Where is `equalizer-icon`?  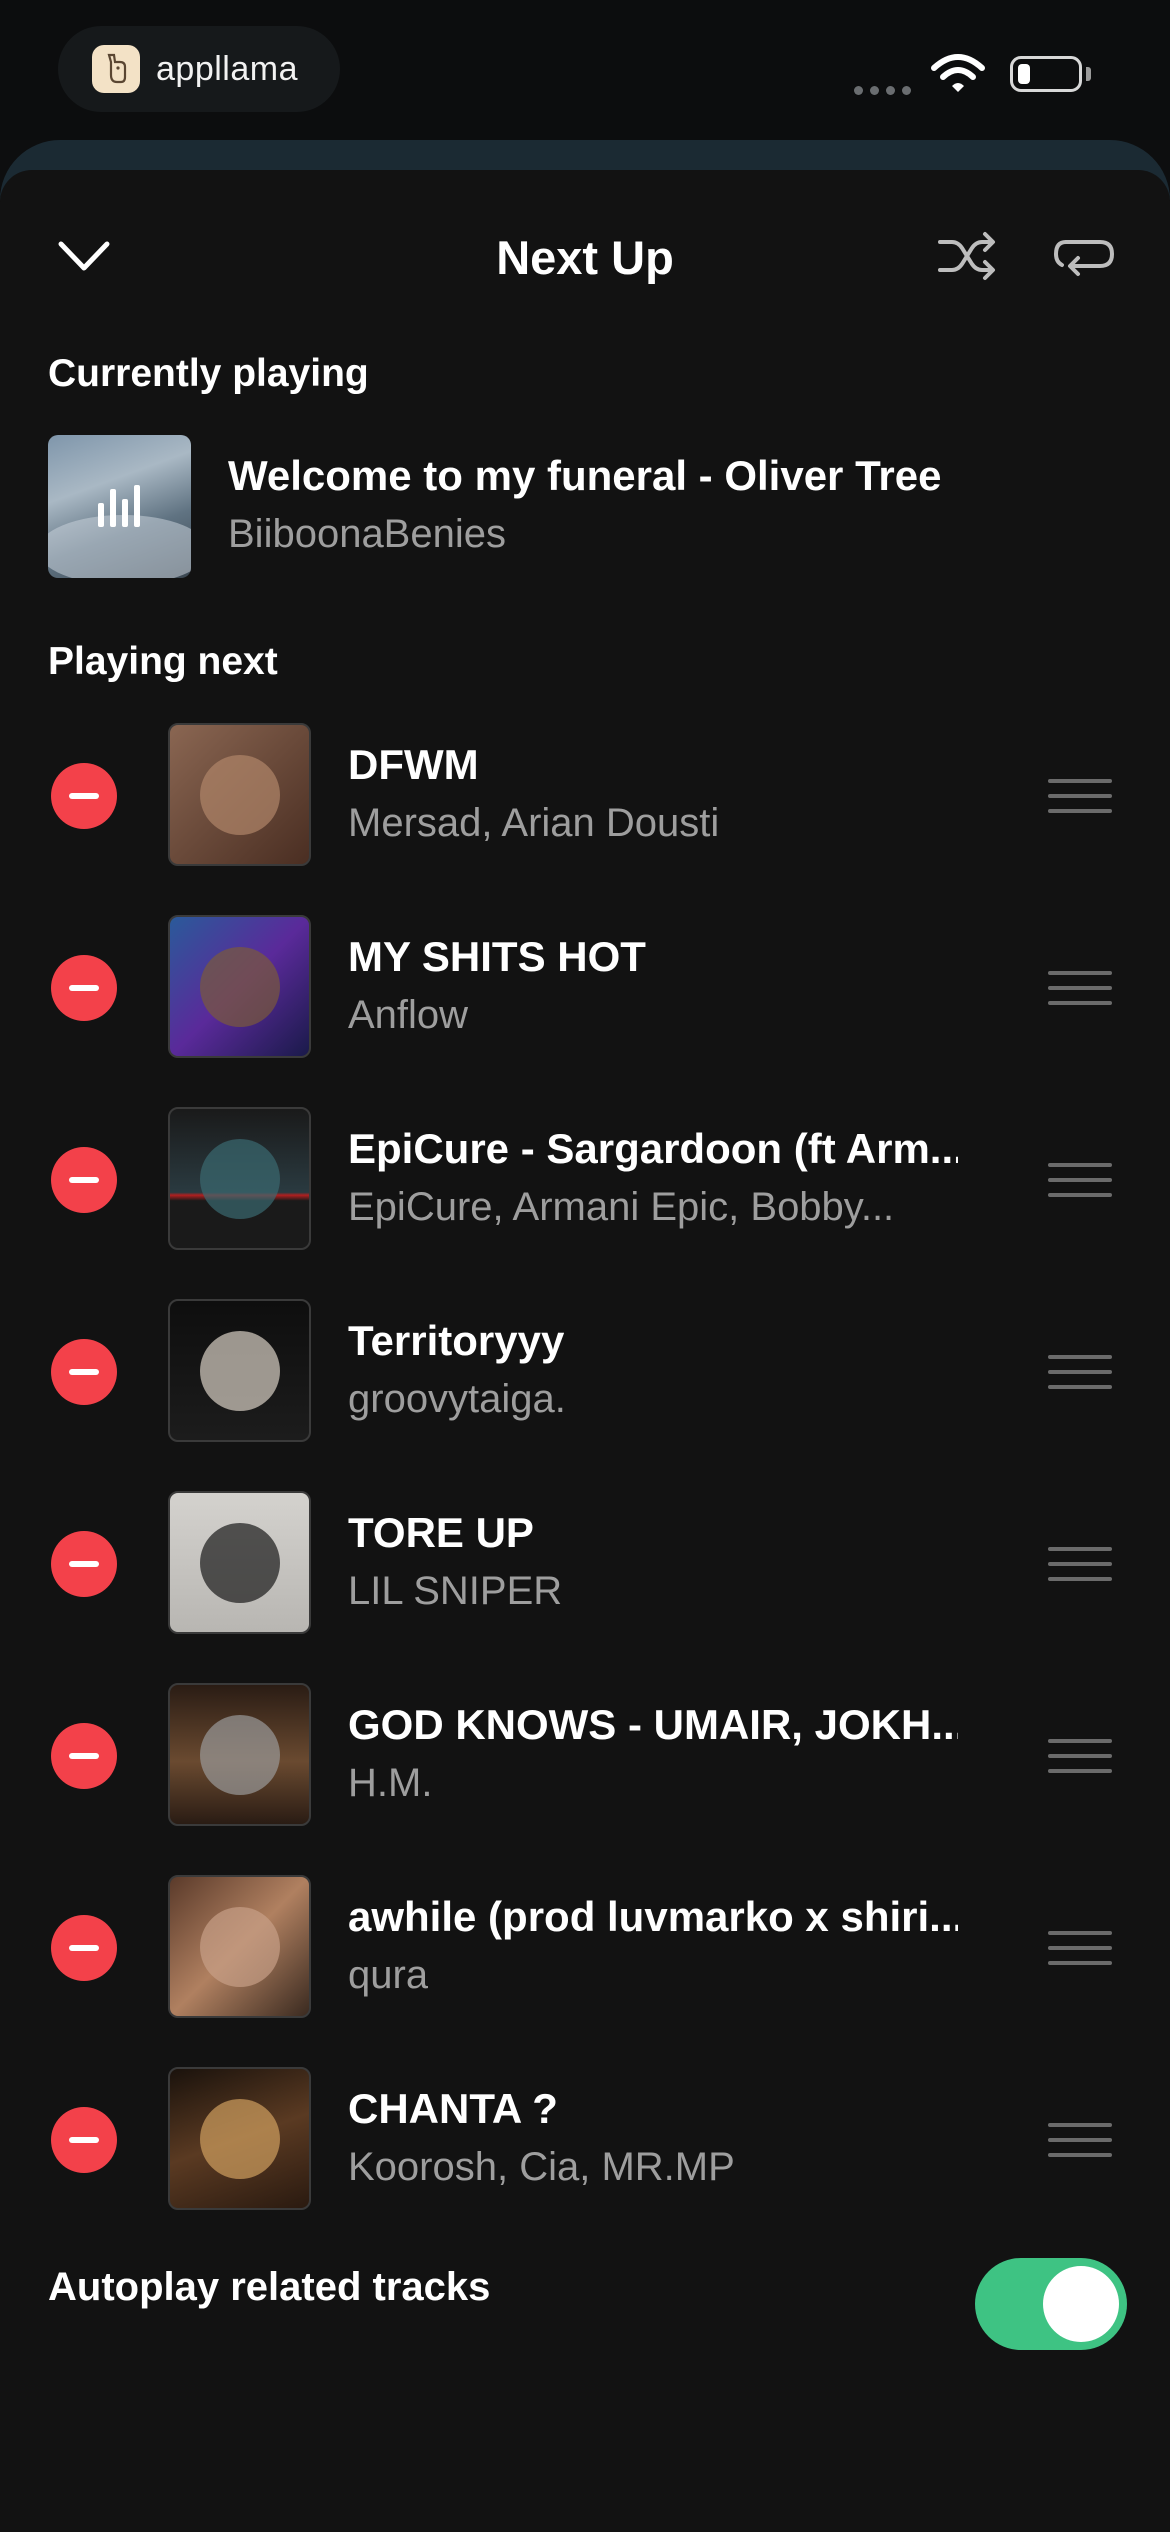
equalizer-icon is located at coordinates (119, 506).